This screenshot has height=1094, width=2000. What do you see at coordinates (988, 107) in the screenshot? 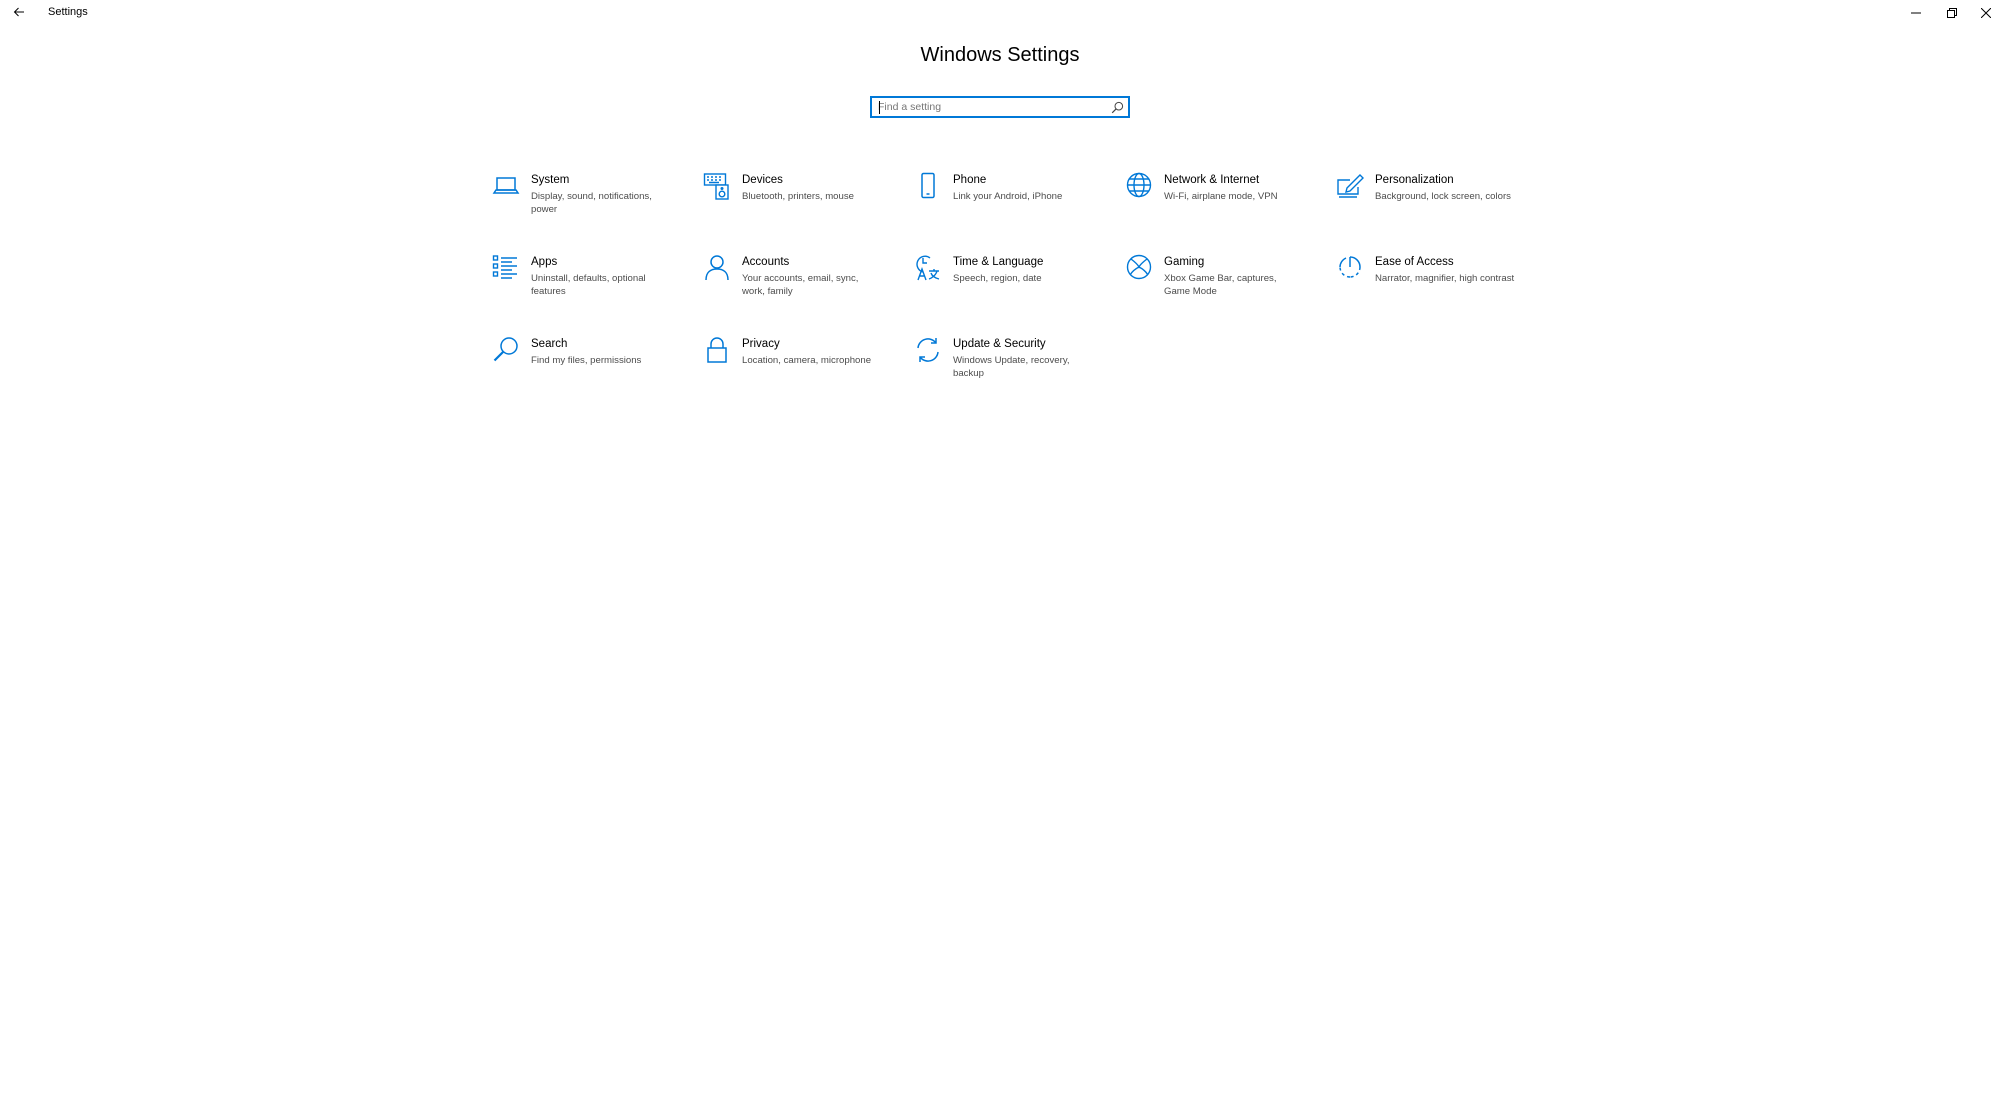
I see `search-input` at bounding box center [988, 107].